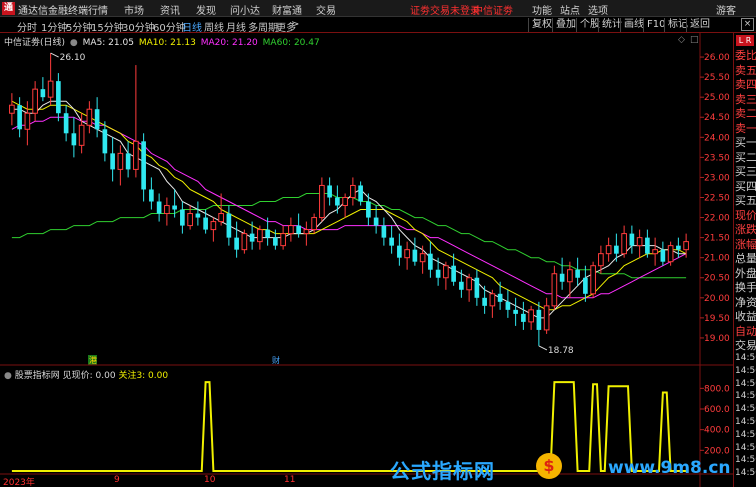  Describe the element at coordinates (493, 9) in the screenshot. I see `broker-name: 中信证劵` at that location.